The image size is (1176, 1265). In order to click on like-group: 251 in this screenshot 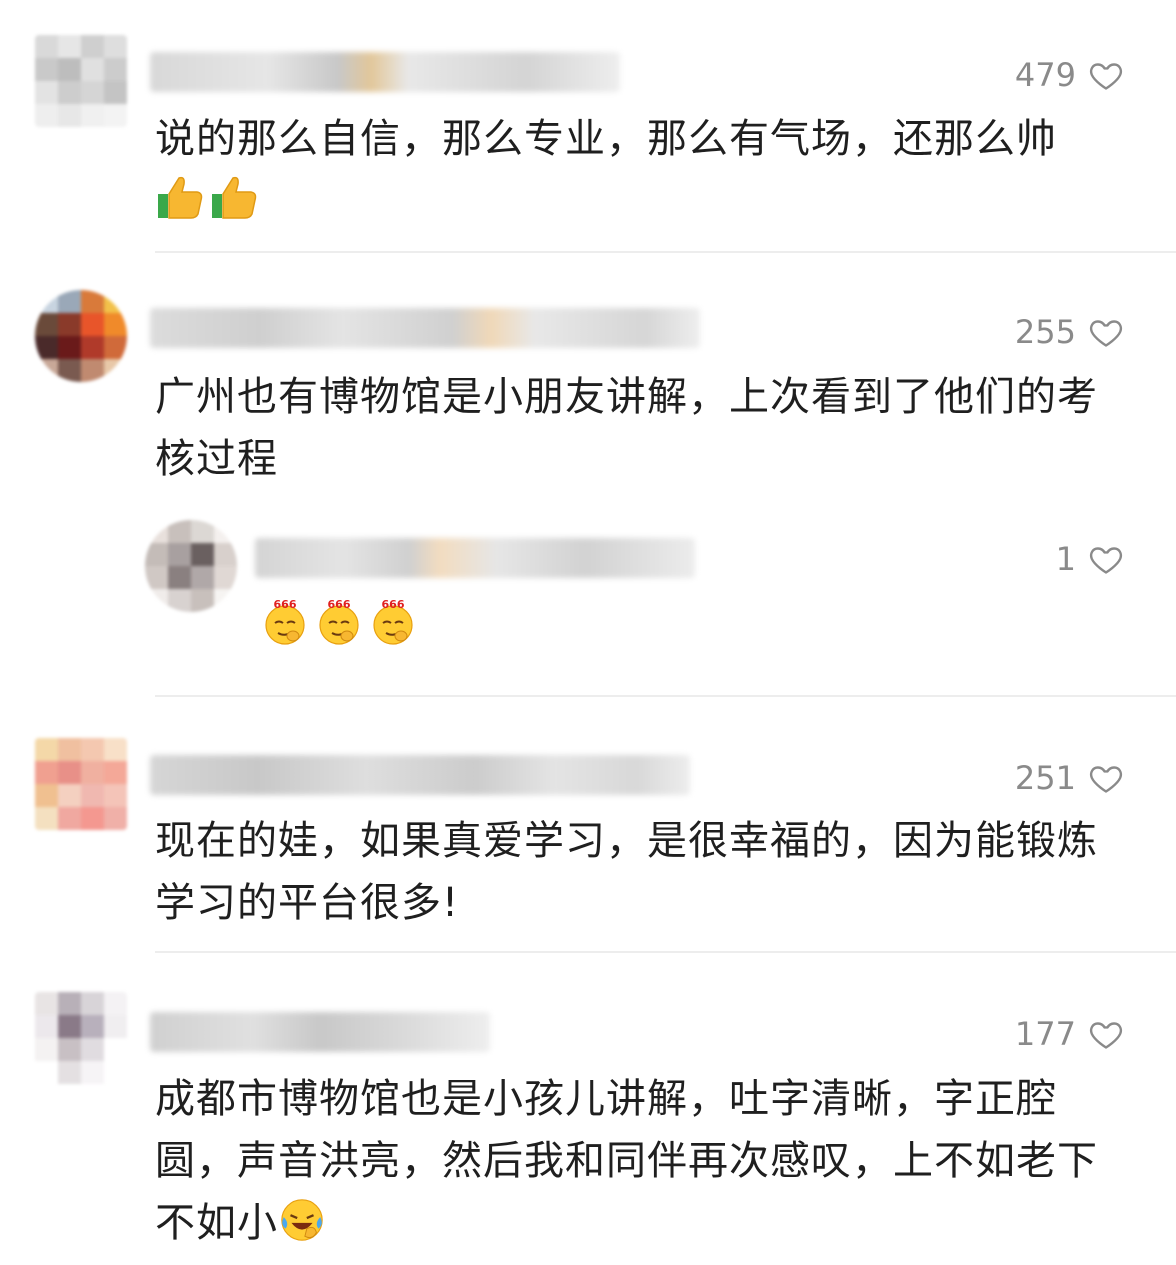, I will do `click(1069, 778)`.